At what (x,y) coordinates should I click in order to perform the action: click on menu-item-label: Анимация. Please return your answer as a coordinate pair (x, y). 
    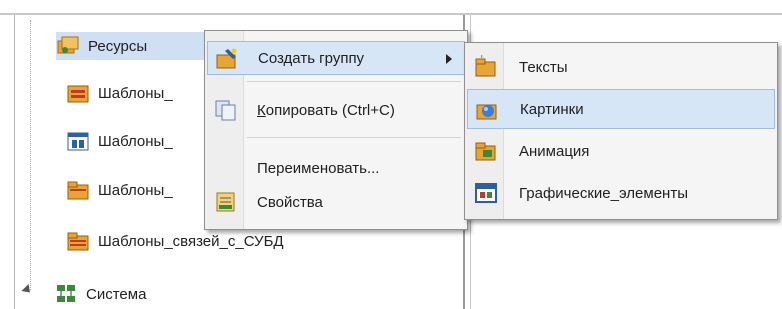
    Looking at the image, I should click on (554, 151).